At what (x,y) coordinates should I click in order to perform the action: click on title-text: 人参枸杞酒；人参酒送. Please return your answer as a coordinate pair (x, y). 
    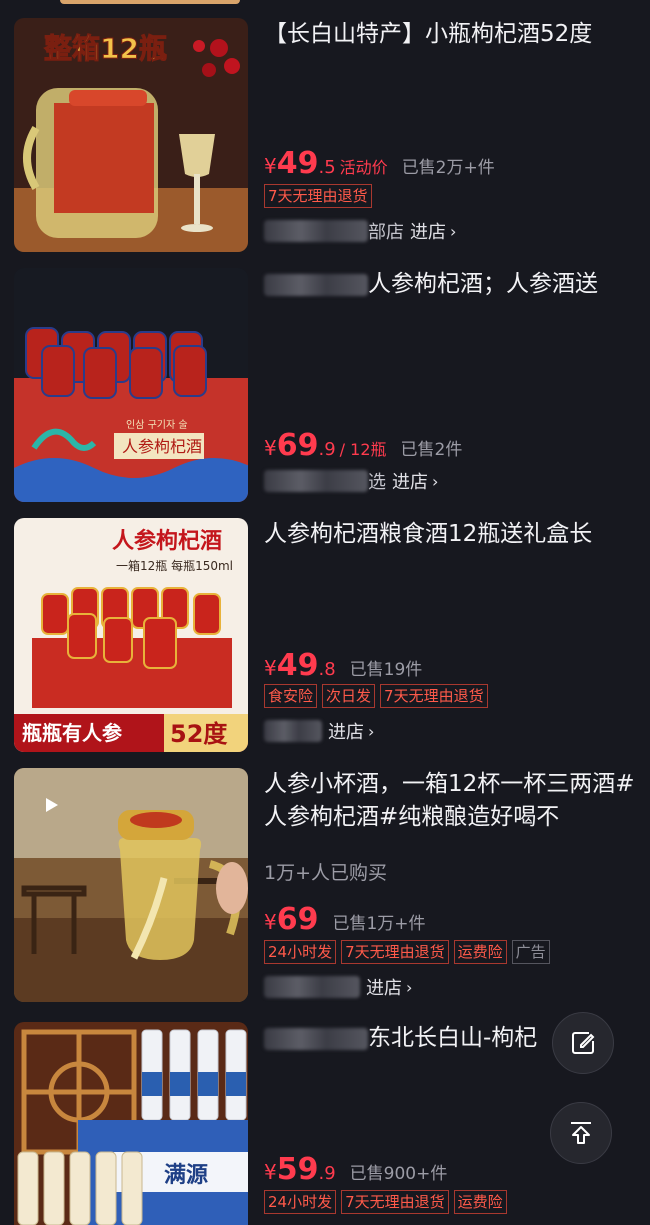
    Looking at the image, I should click on (483, 284).